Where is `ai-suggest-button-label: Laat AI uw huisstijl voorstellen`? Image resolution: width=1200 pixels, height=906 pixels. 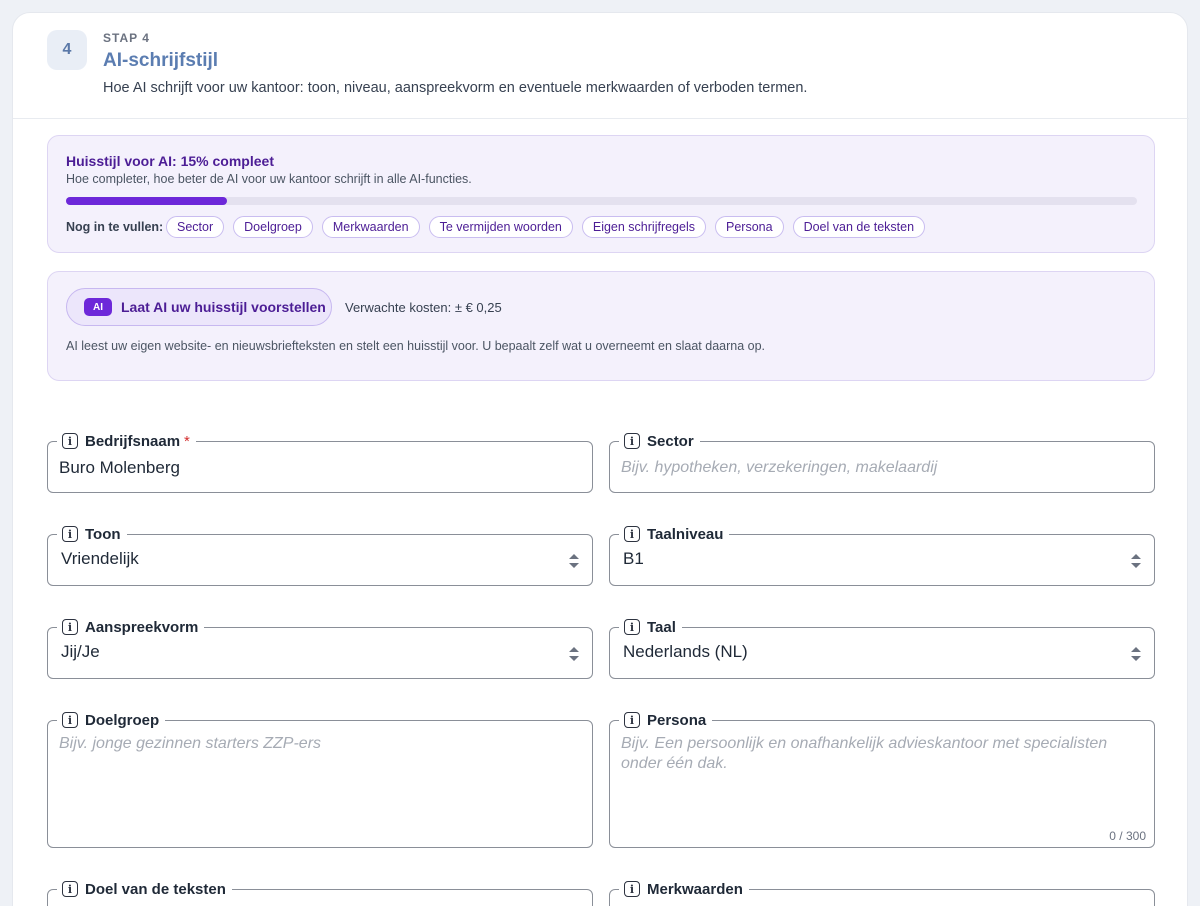
ai-suggest-button-label: Laat AI uw huisstijl voorstellen is located at coordinates (223, 307).